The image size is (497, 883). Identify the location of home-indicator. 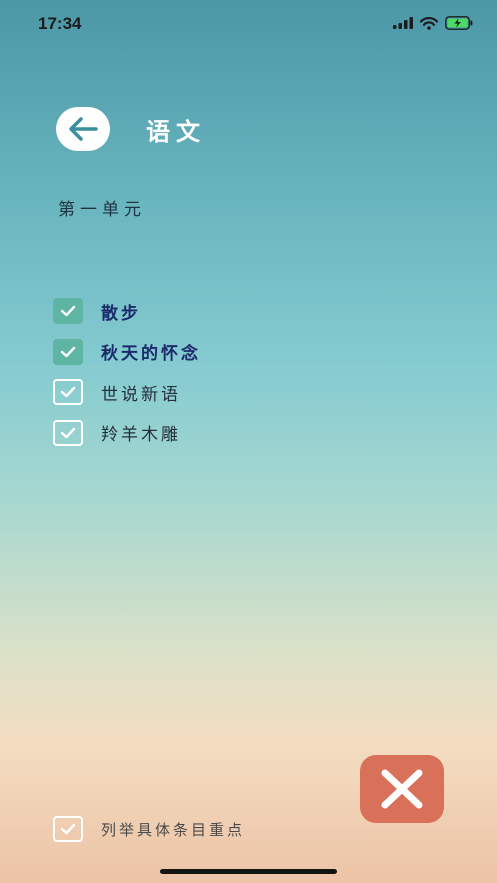
(248, 871).